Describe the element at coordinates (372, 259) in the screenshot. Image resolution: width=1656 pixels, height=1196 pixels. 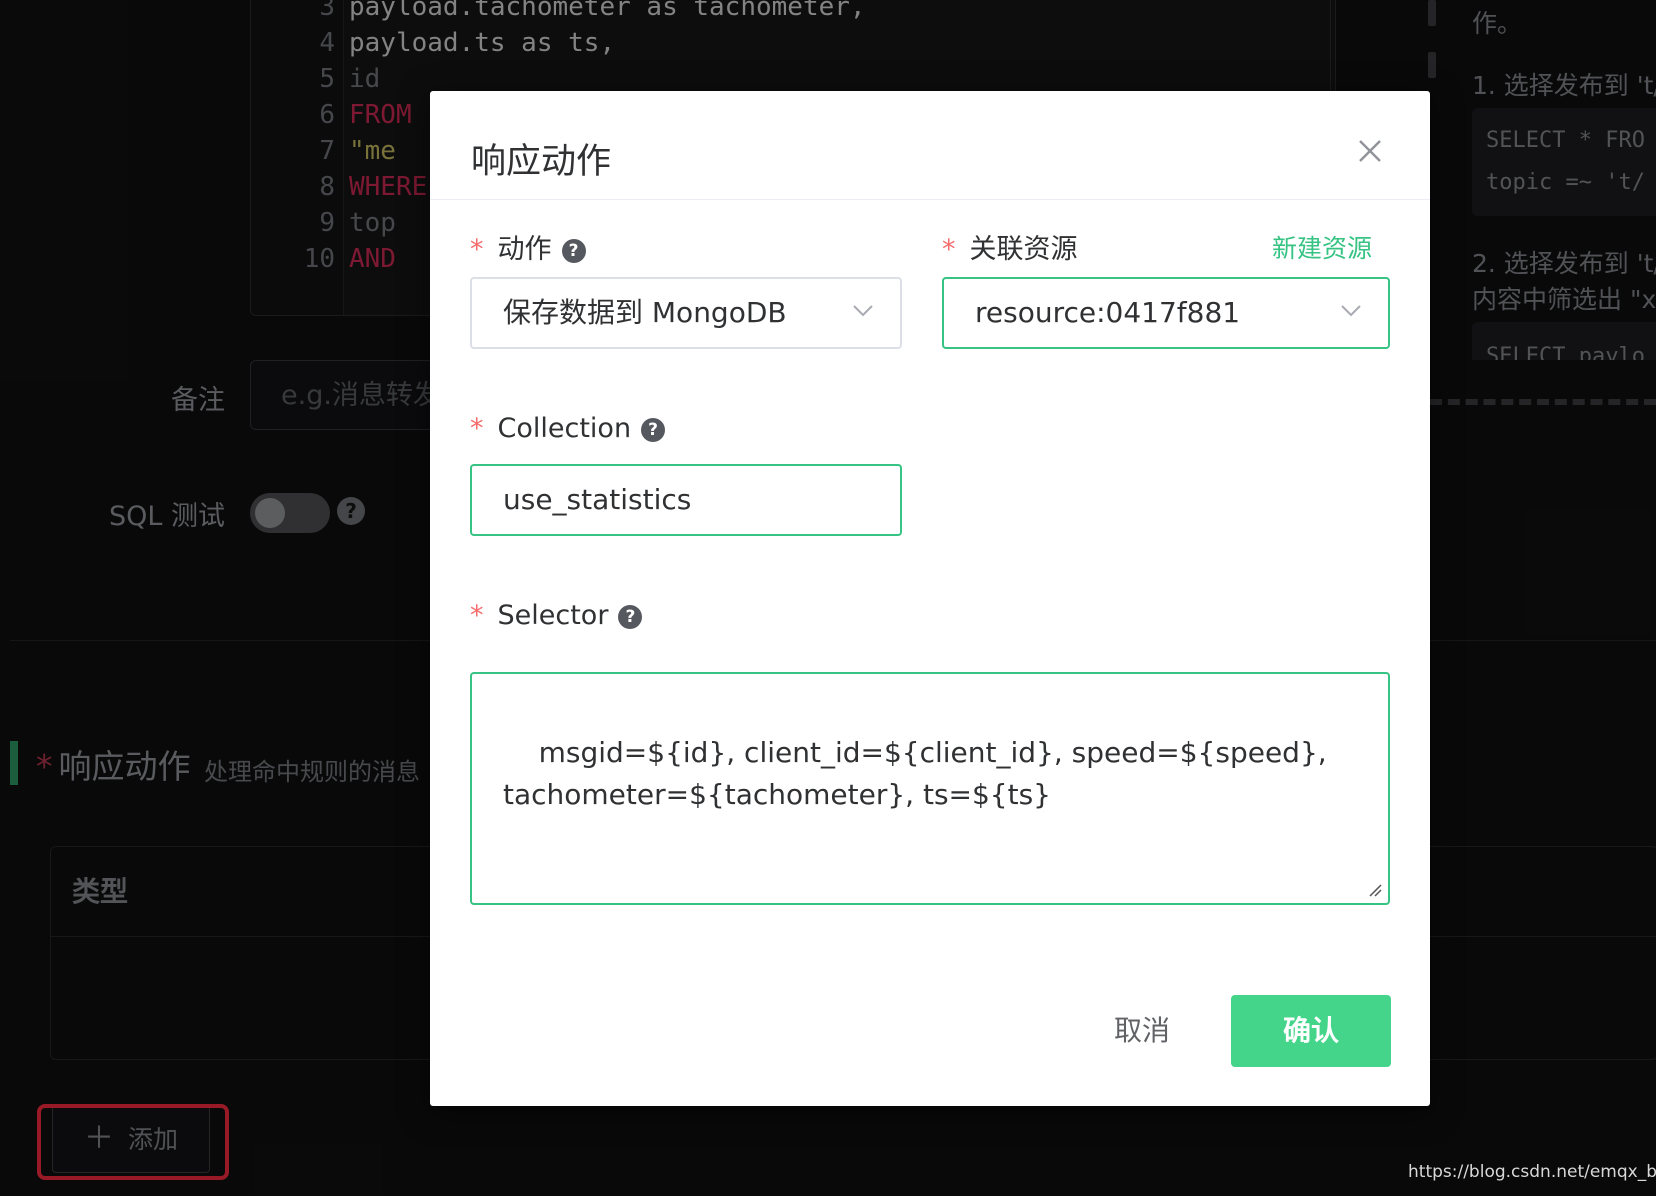
I see `code-text: AND` at that location.